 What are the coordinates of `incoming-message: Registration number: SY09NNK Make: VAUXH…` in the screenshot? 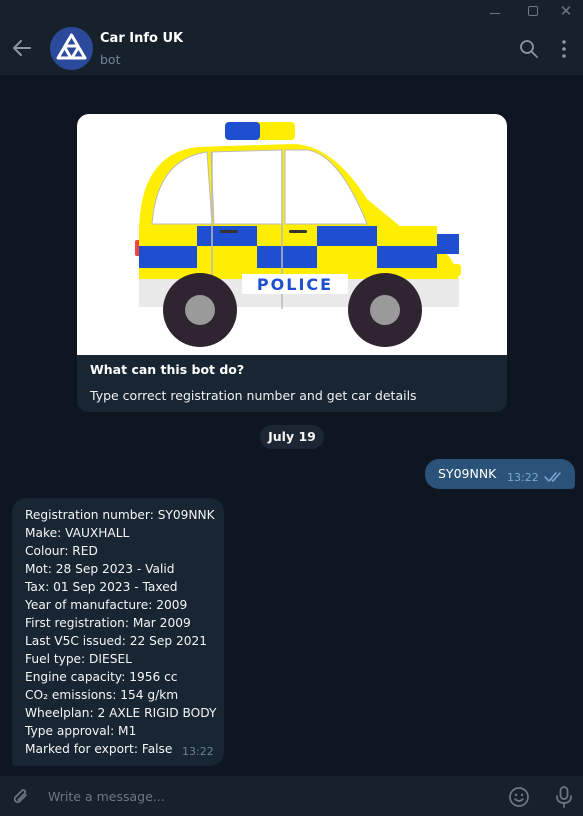 It's located at (118, 632).